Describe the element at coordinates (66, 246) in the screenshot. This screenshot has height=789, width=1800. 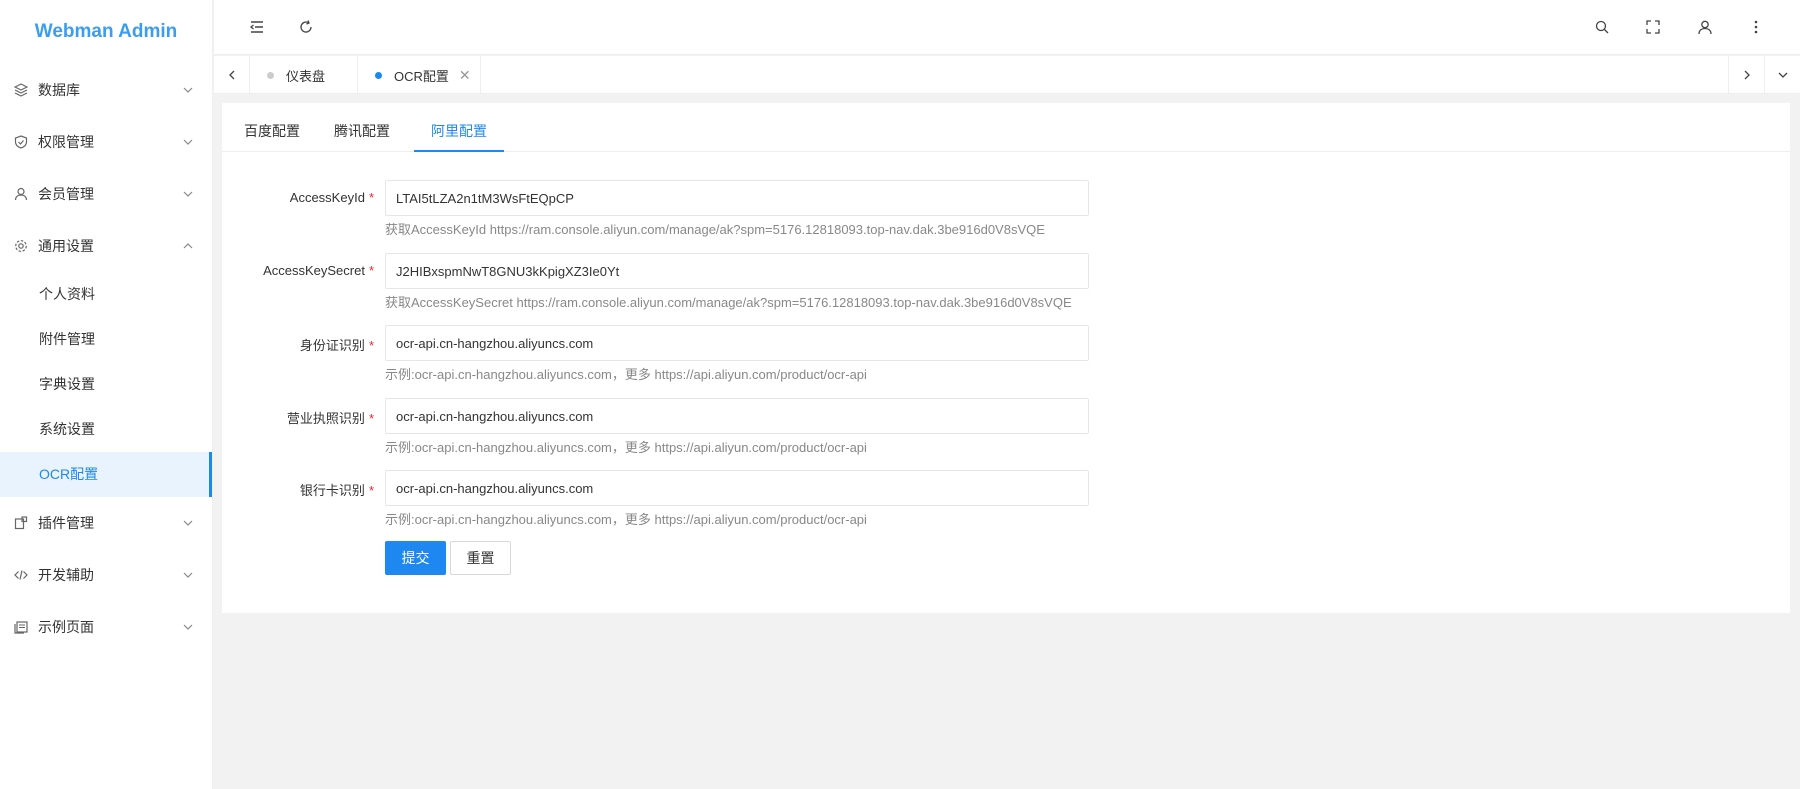
I see `sidebar-item-label: 通用设置` at that location.